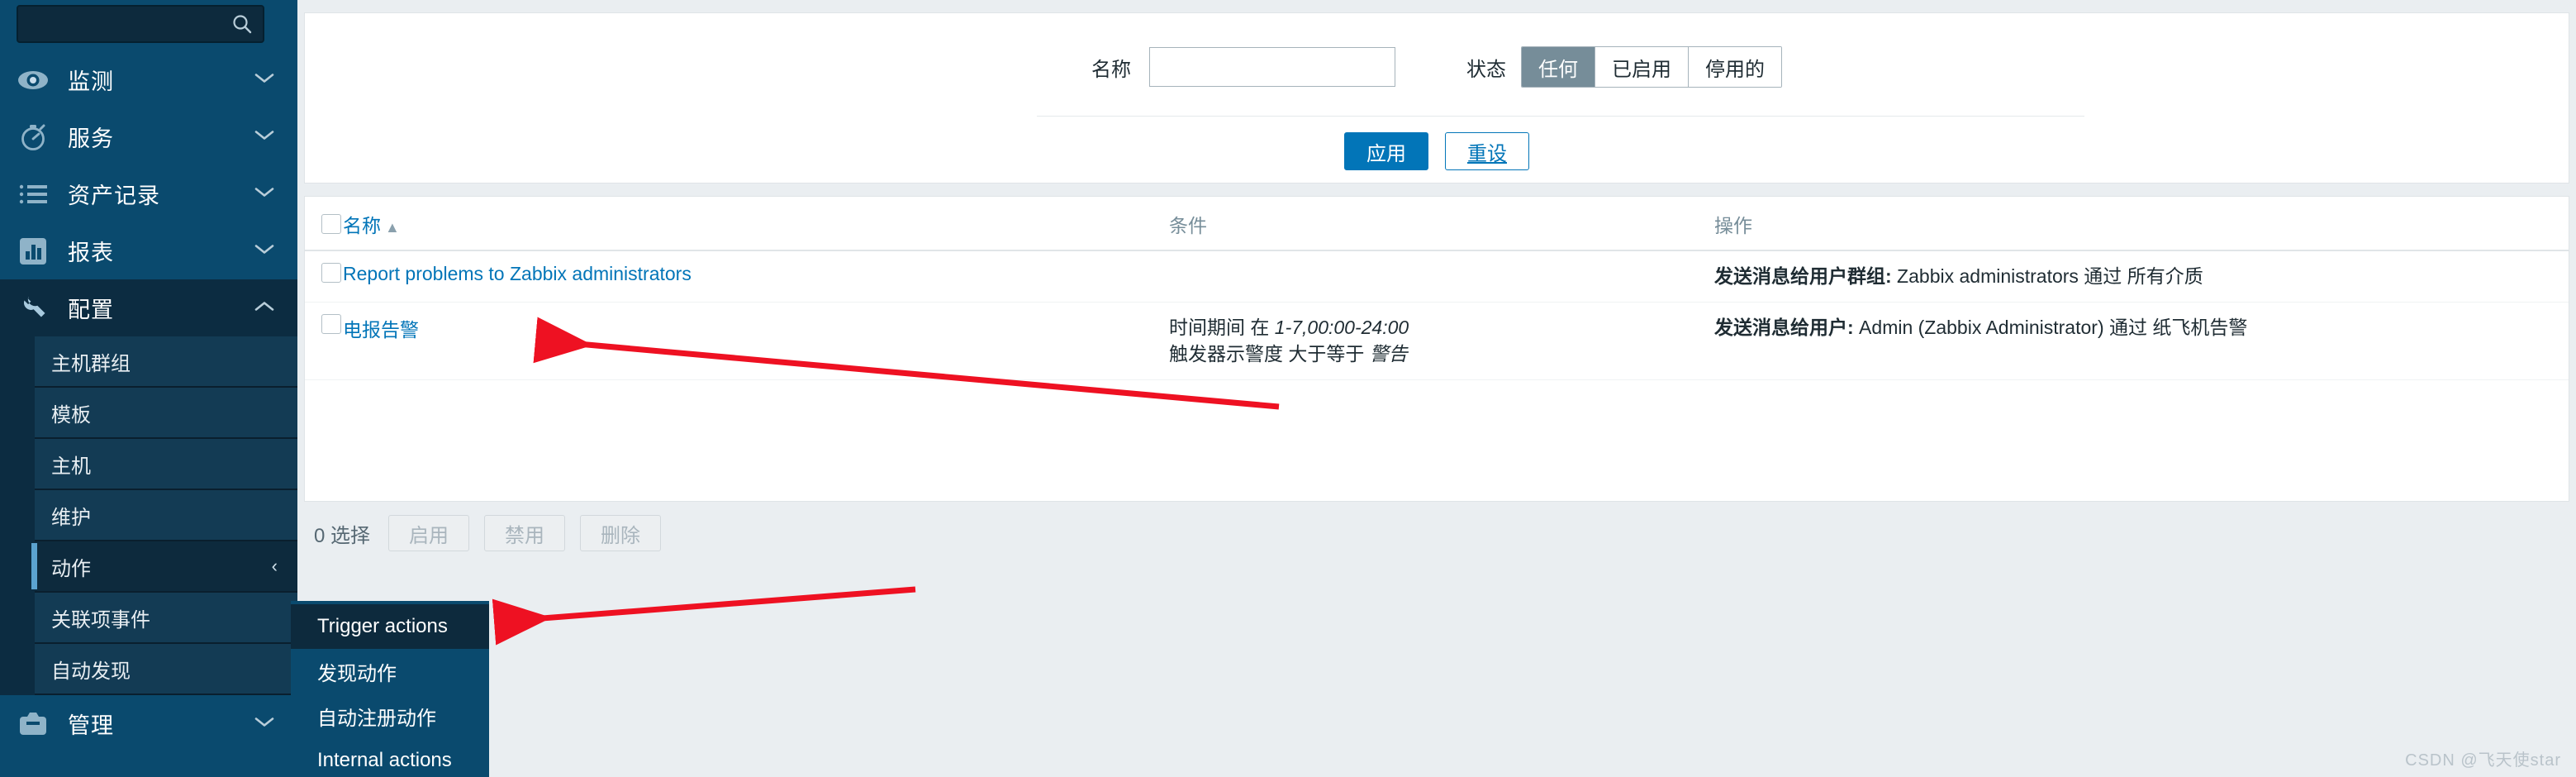 The width and height of the screenshot is (2576, 777). I want to click on sidebar-item-reports: 报表, so click(148, 250).